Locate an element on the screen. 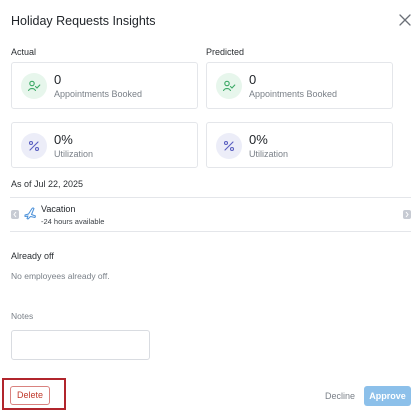 Image resolution: width=416 pixels, height=410 pixels. leave-type-name: Vacation is located at coordinates (58, 209).